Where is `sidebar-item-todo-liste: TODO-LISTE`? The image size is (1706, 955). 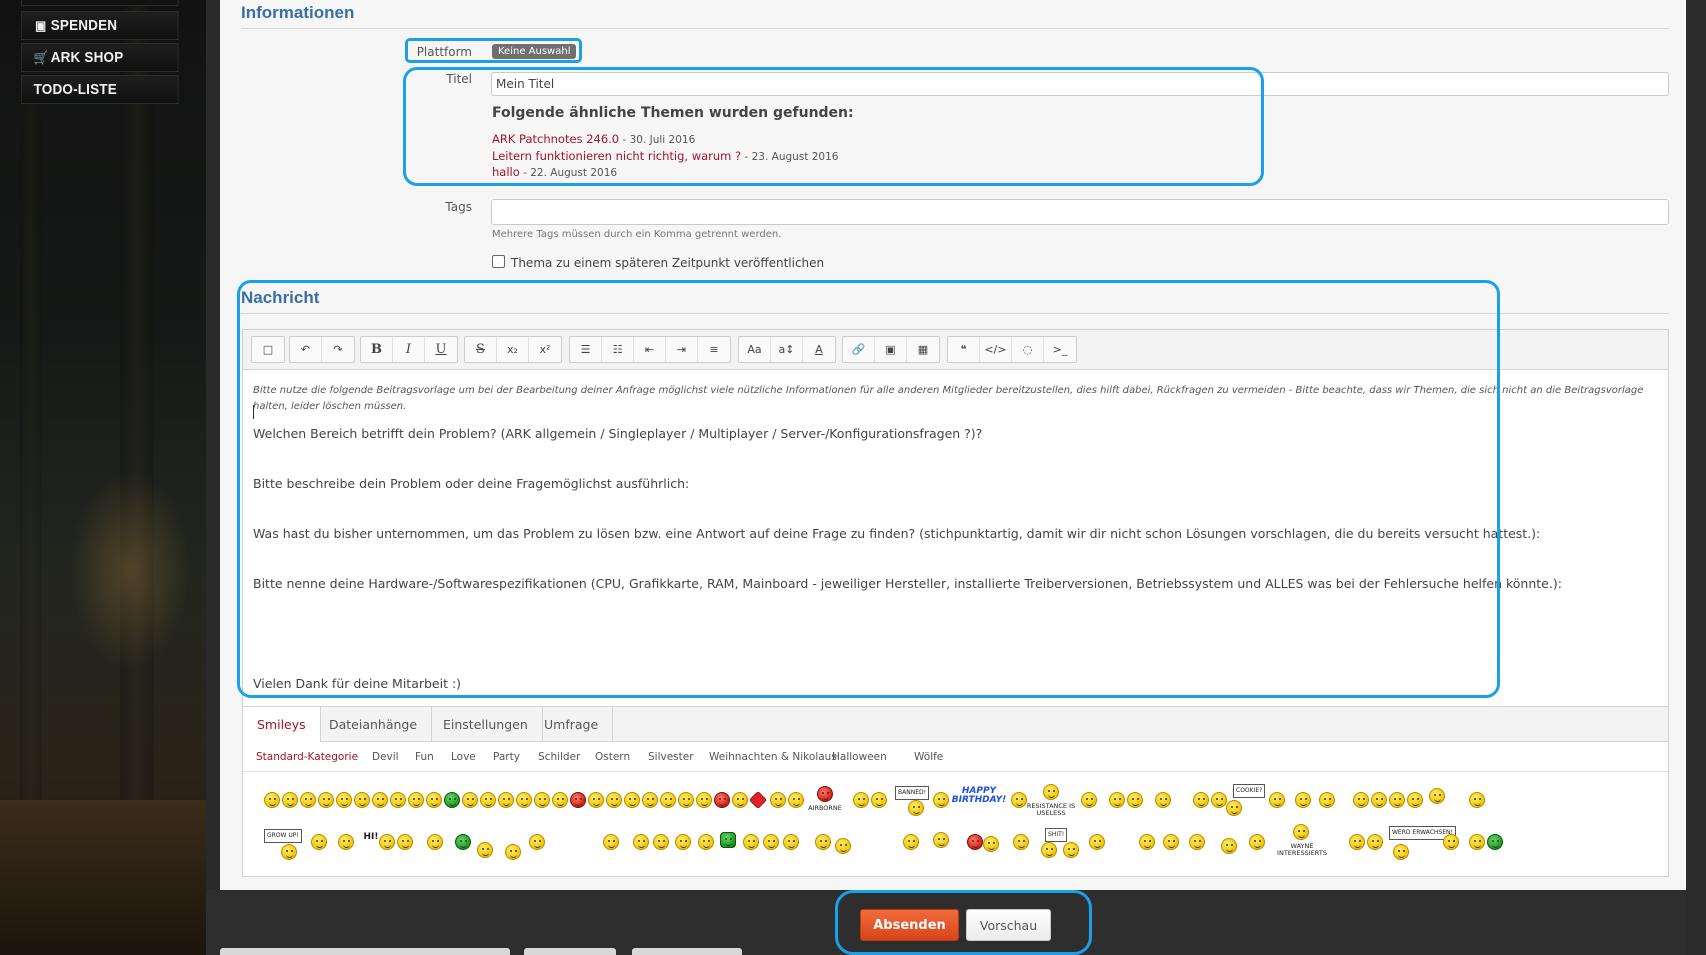
sidebar-item-todo-liste: TODO-LISTE is located at coordinates (100, 89).